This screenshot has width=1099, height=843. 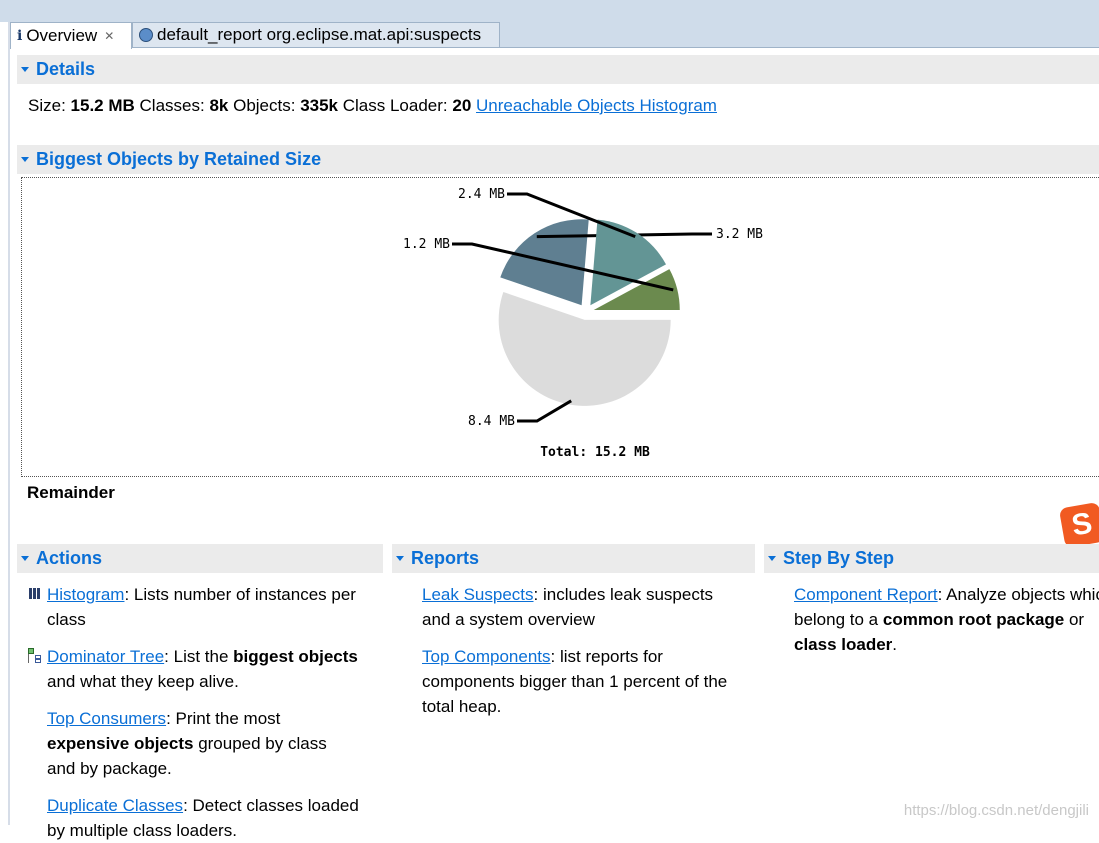 I want to click on leak-suspects-link: Leak Suspects, so click(x=478, y=594).